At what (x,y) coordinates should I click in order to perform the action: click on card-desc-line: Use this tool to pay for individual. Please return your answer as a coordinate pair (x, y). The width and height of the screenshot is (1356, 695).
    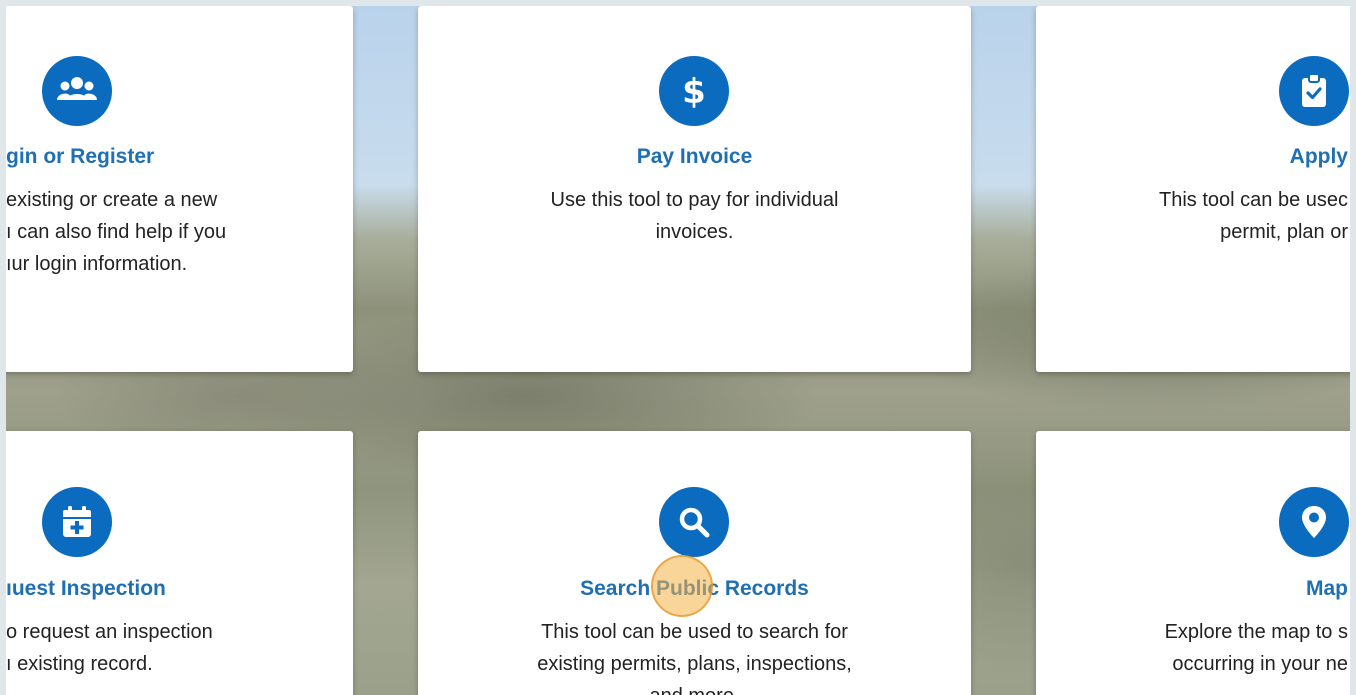
    Looking at the image, I should click on (694, 200).